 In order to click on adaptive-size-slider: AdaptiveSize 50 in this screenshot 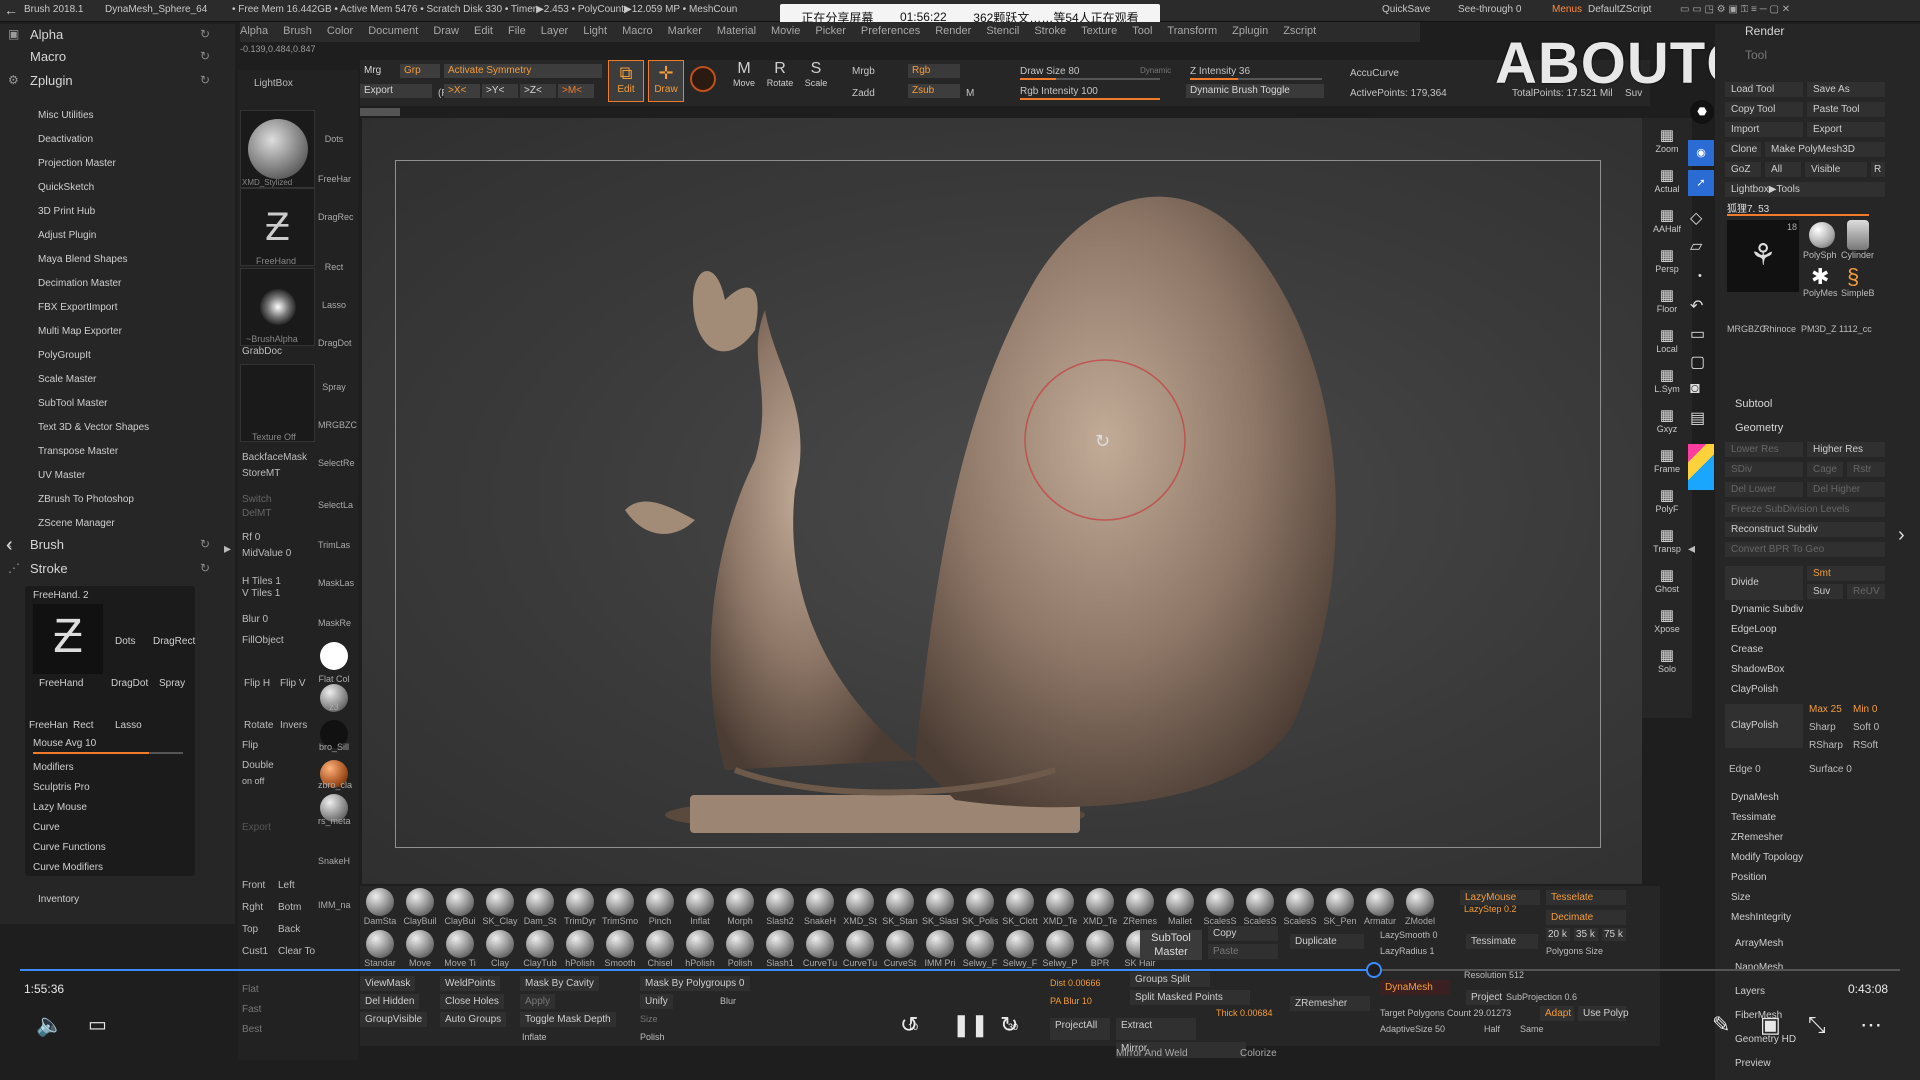, I will do `click(1412, 1029)`.